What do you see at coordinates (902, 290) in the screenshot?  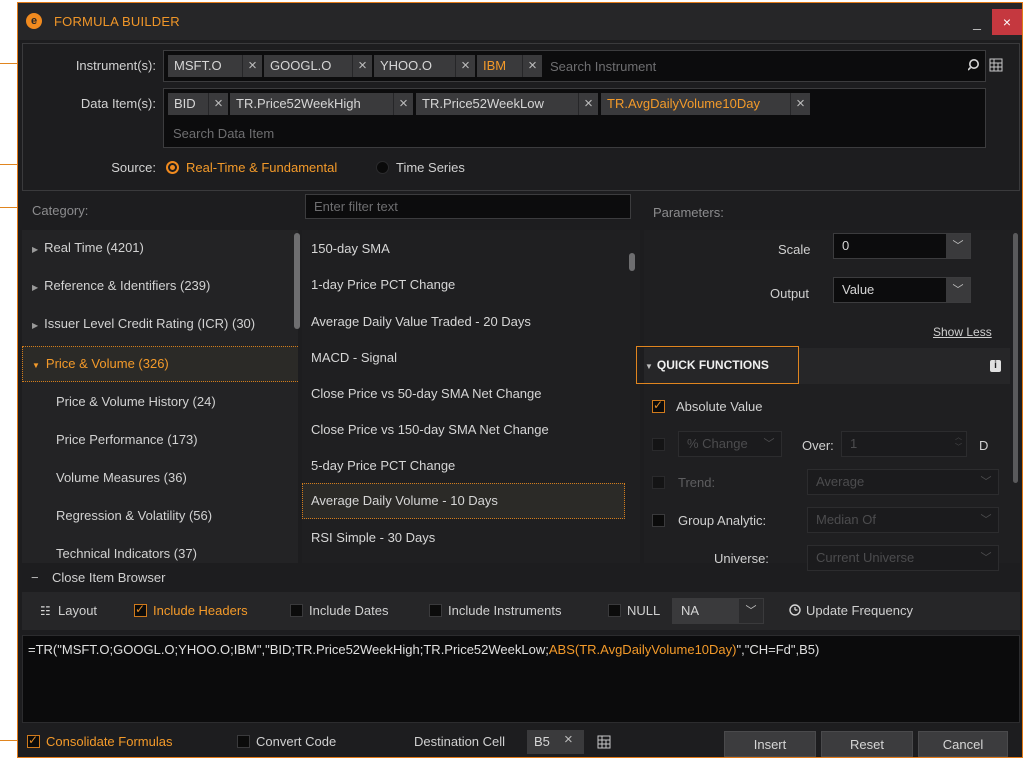 I see `output-select: Value ﹀` at bounding box center [902, 290].